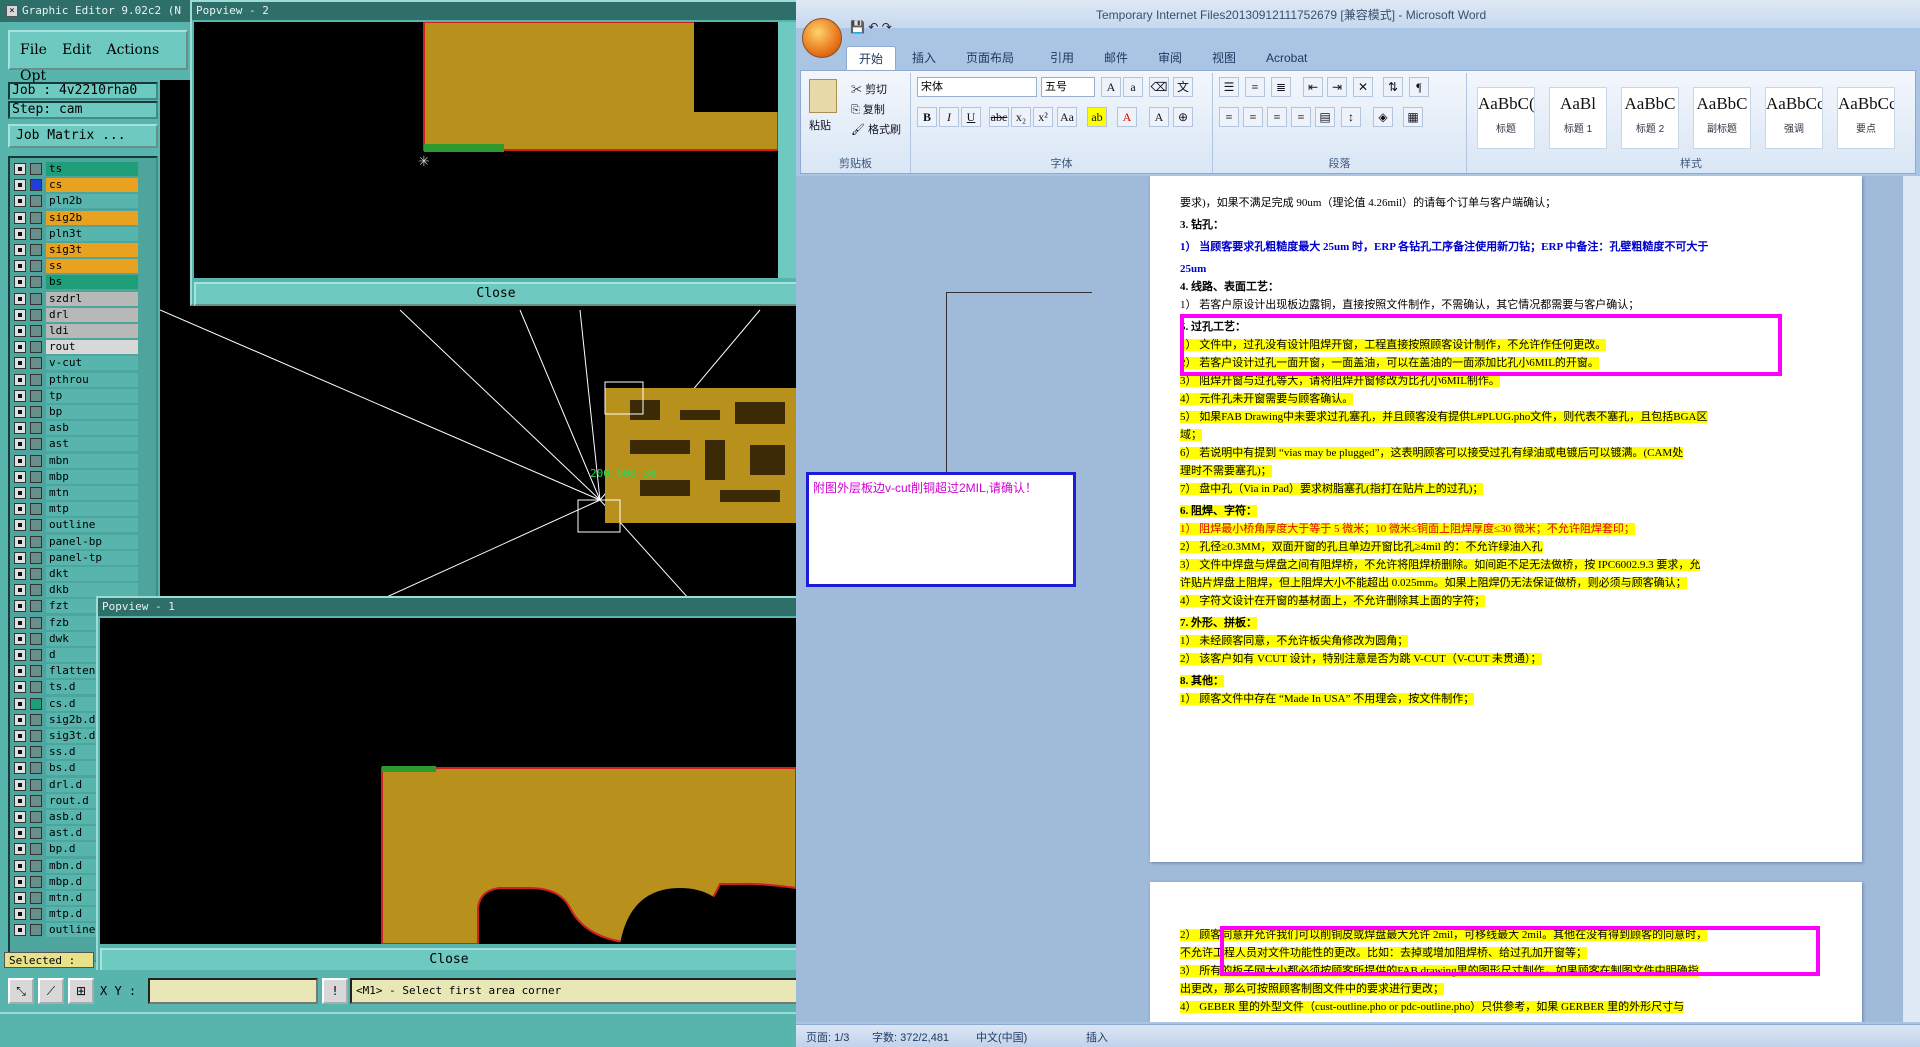 Image resolution: width=1920 pixels, height=1047 pixels. Describe the element at coordinates (92, 331) in the screenshot. I see `layer-name: ldi` at that location.